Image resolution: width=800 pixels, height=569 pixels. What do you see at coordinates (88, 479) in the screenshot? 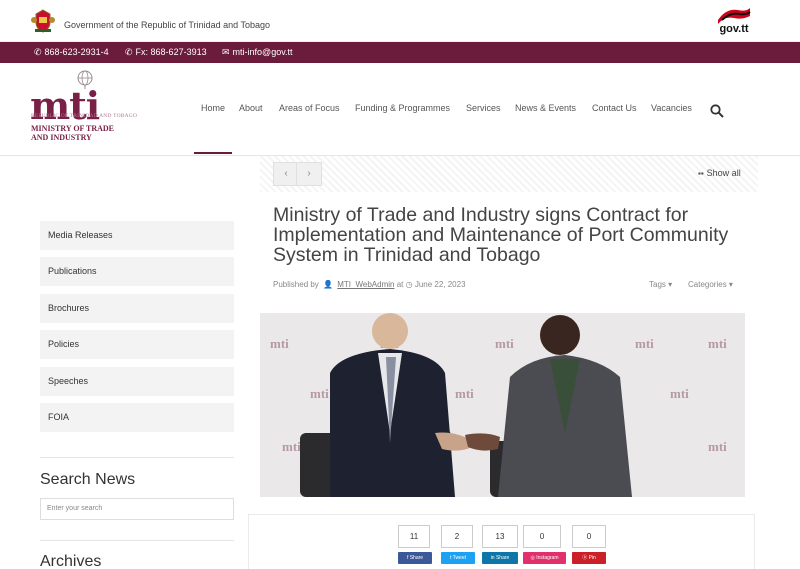
I see `search-news-heading: Search News` at bounding box center [88, 479].